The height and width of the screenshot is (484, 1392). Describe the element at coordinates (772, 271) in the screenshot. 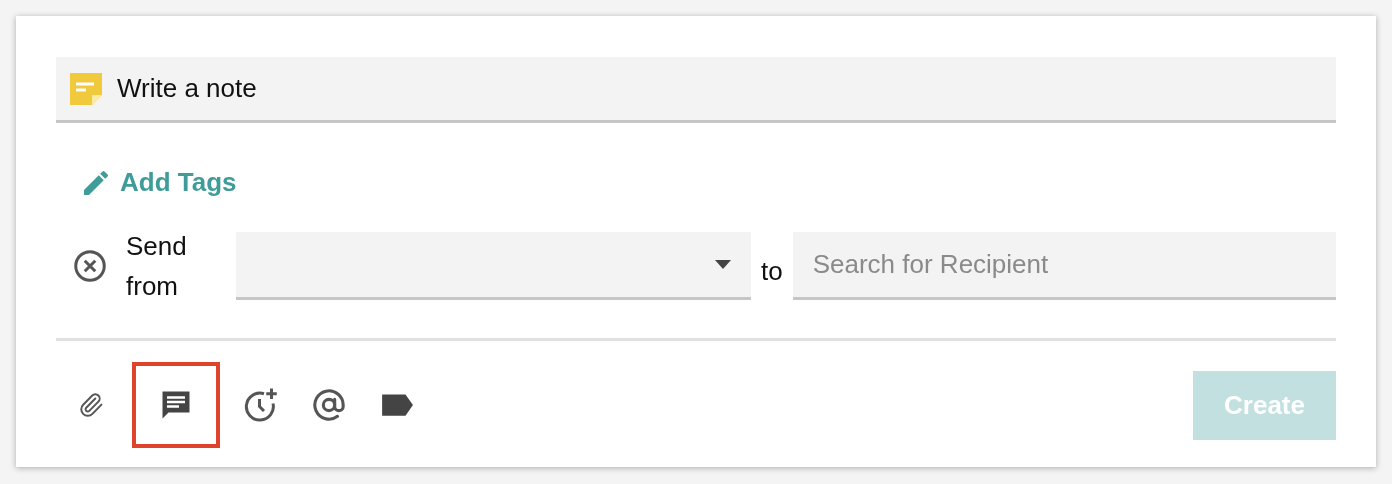

I see `to-label: to` at that location.